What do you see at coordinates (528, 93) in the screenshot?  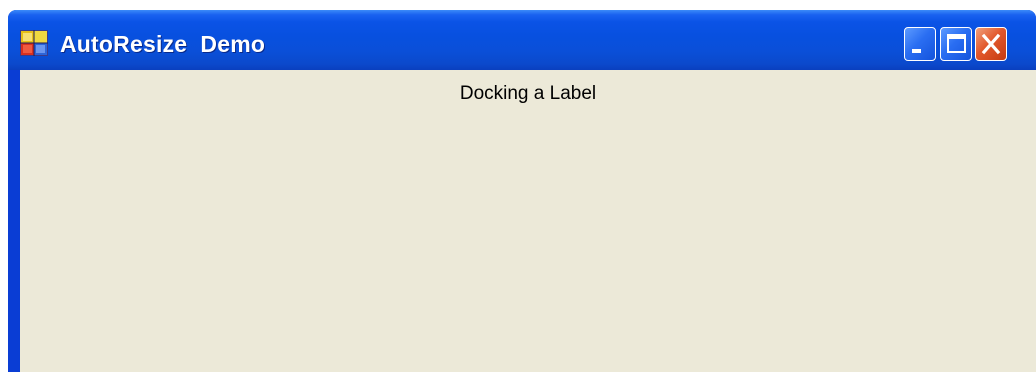 I see `docked-label: Docking a Label` at bounding box center [528, 93].